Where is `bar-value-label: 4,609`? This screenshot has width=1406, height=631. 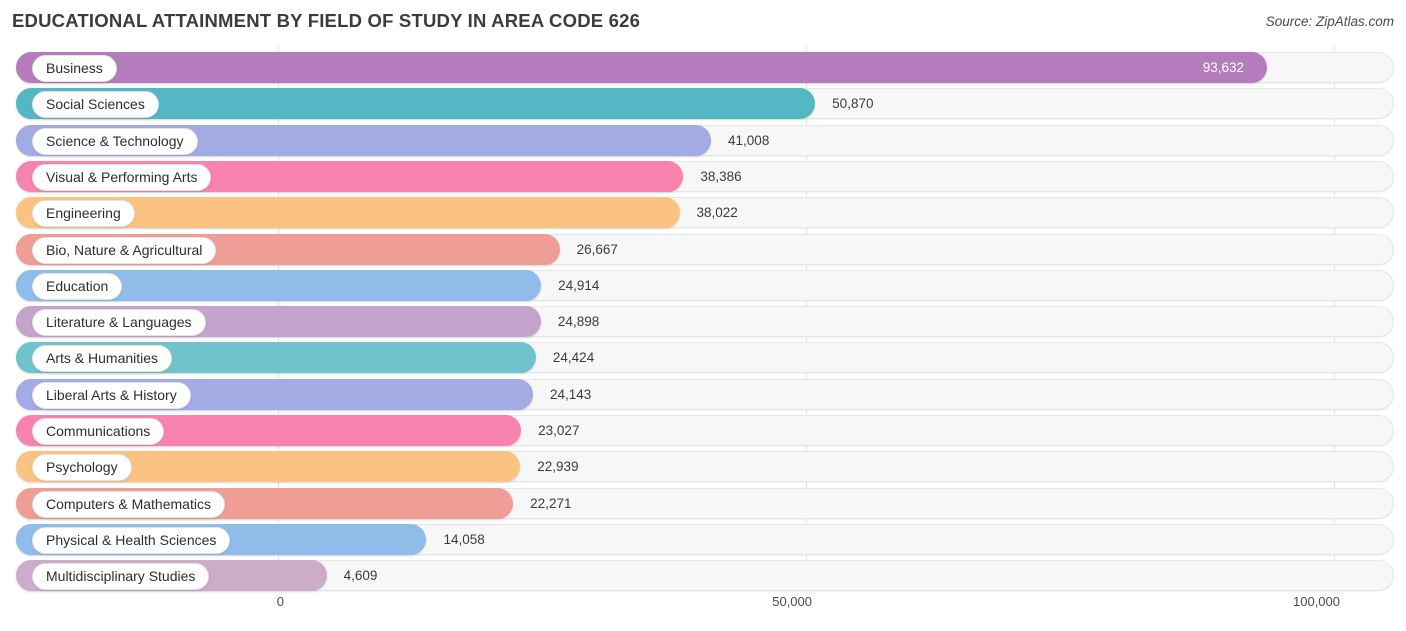 bar-value-label: 4,609 is located at coordinates (360, 576).